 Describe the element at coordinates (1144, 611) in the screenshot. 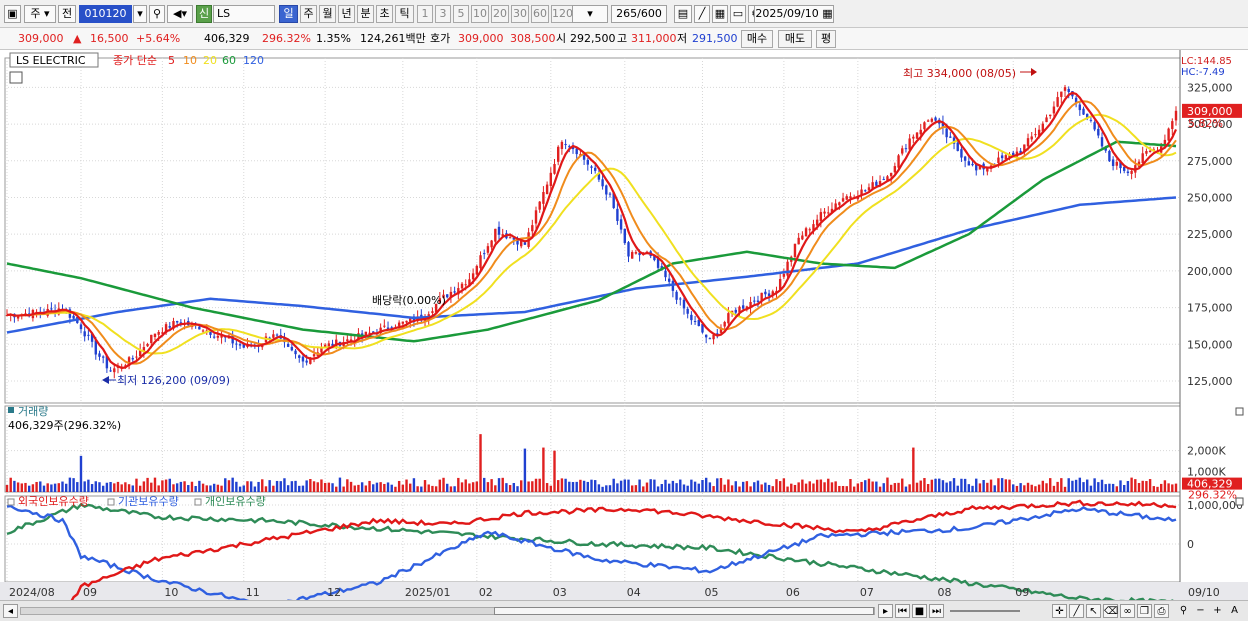

I see `copy-icon: ❐` at that location.